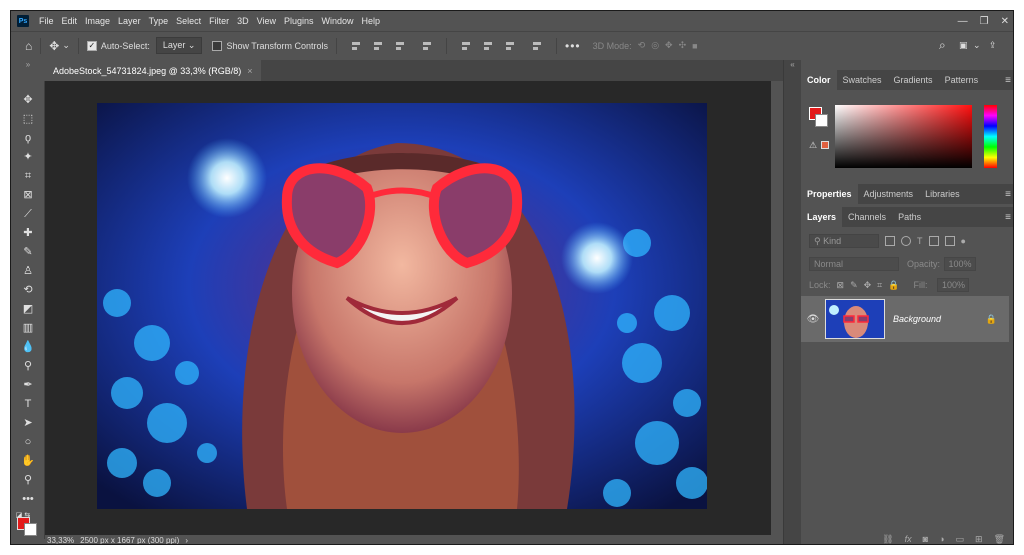  I want to click on tab-layers: Layers, so click(822, 217).